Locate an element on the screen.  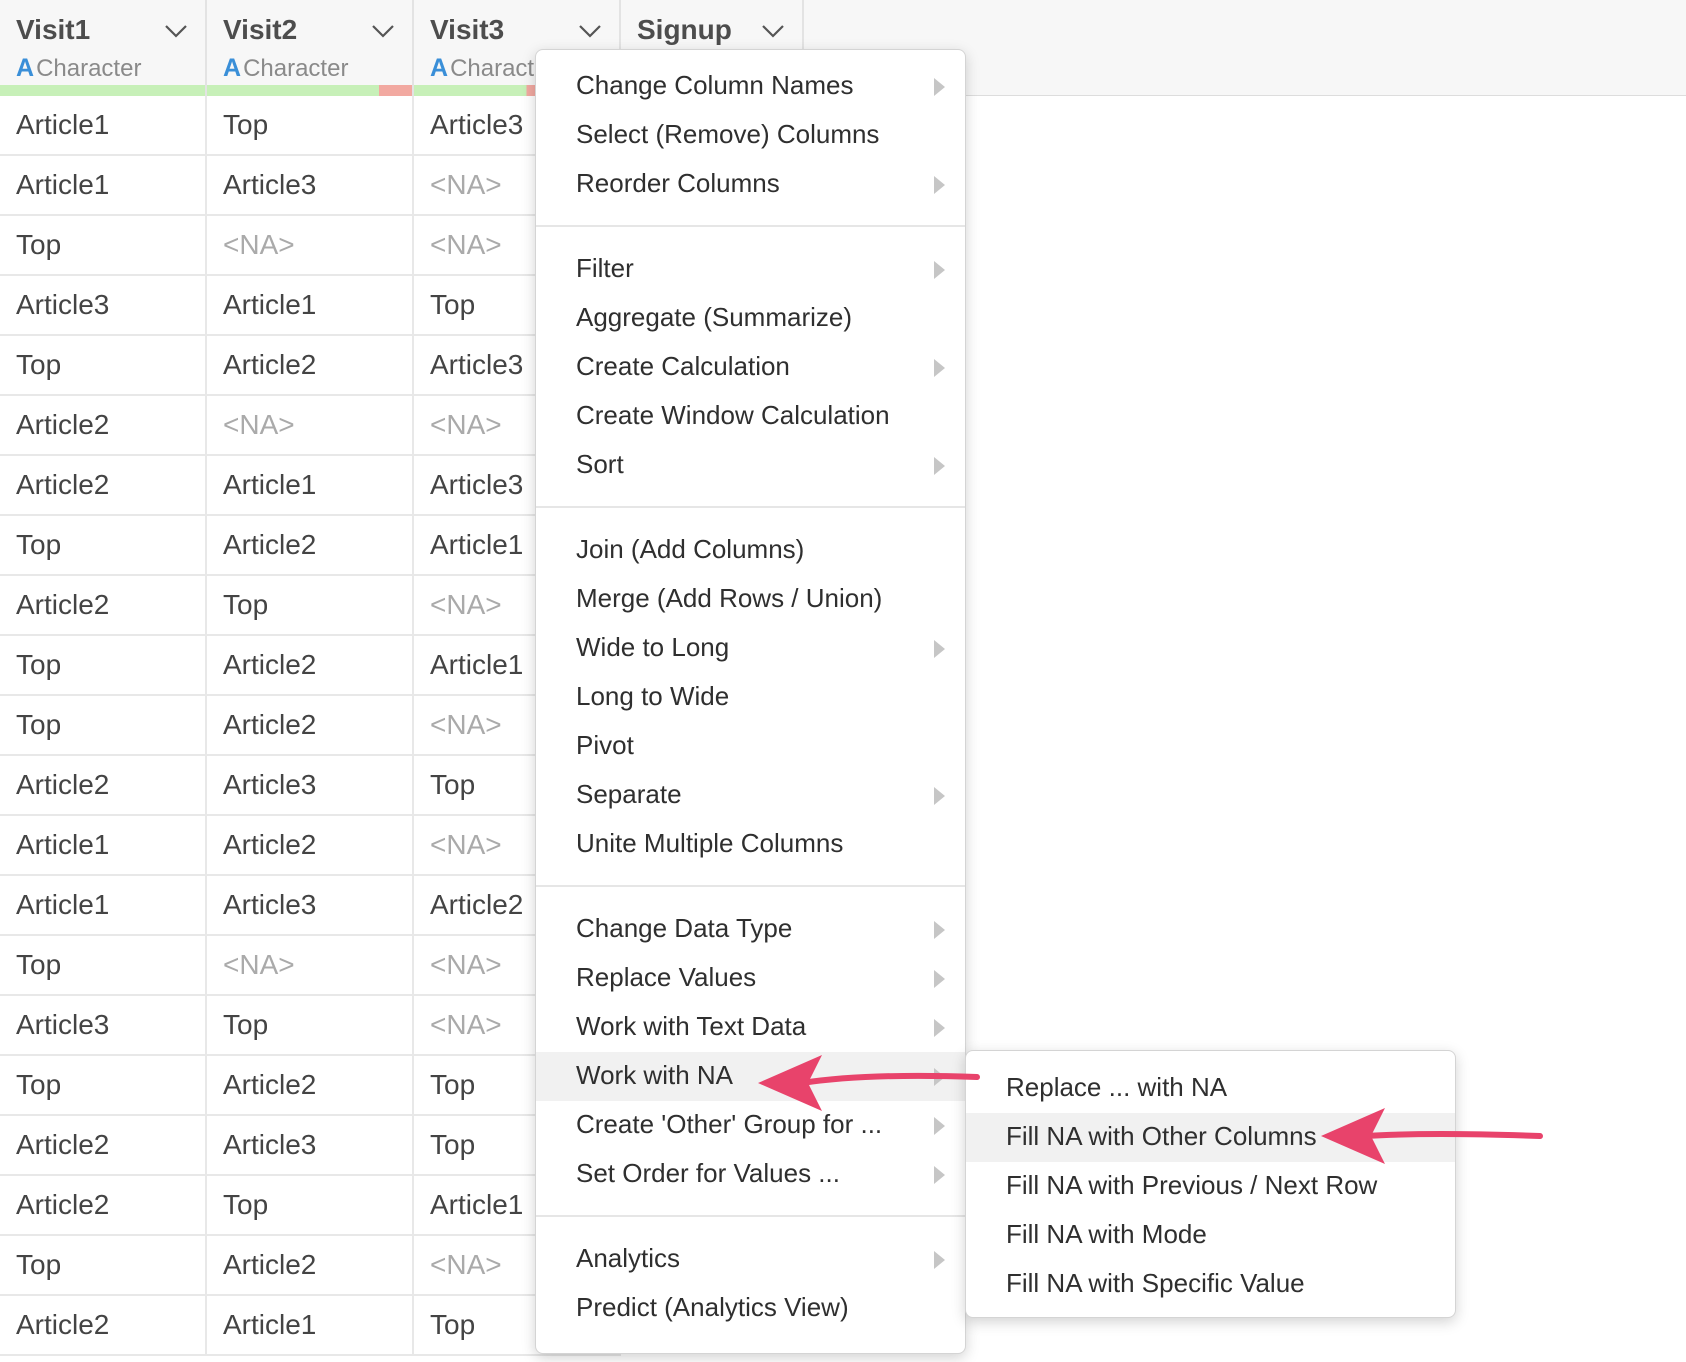
submenu-item-replace-with-na: Replace ... with NA is located at coordinates (1210, 1088).